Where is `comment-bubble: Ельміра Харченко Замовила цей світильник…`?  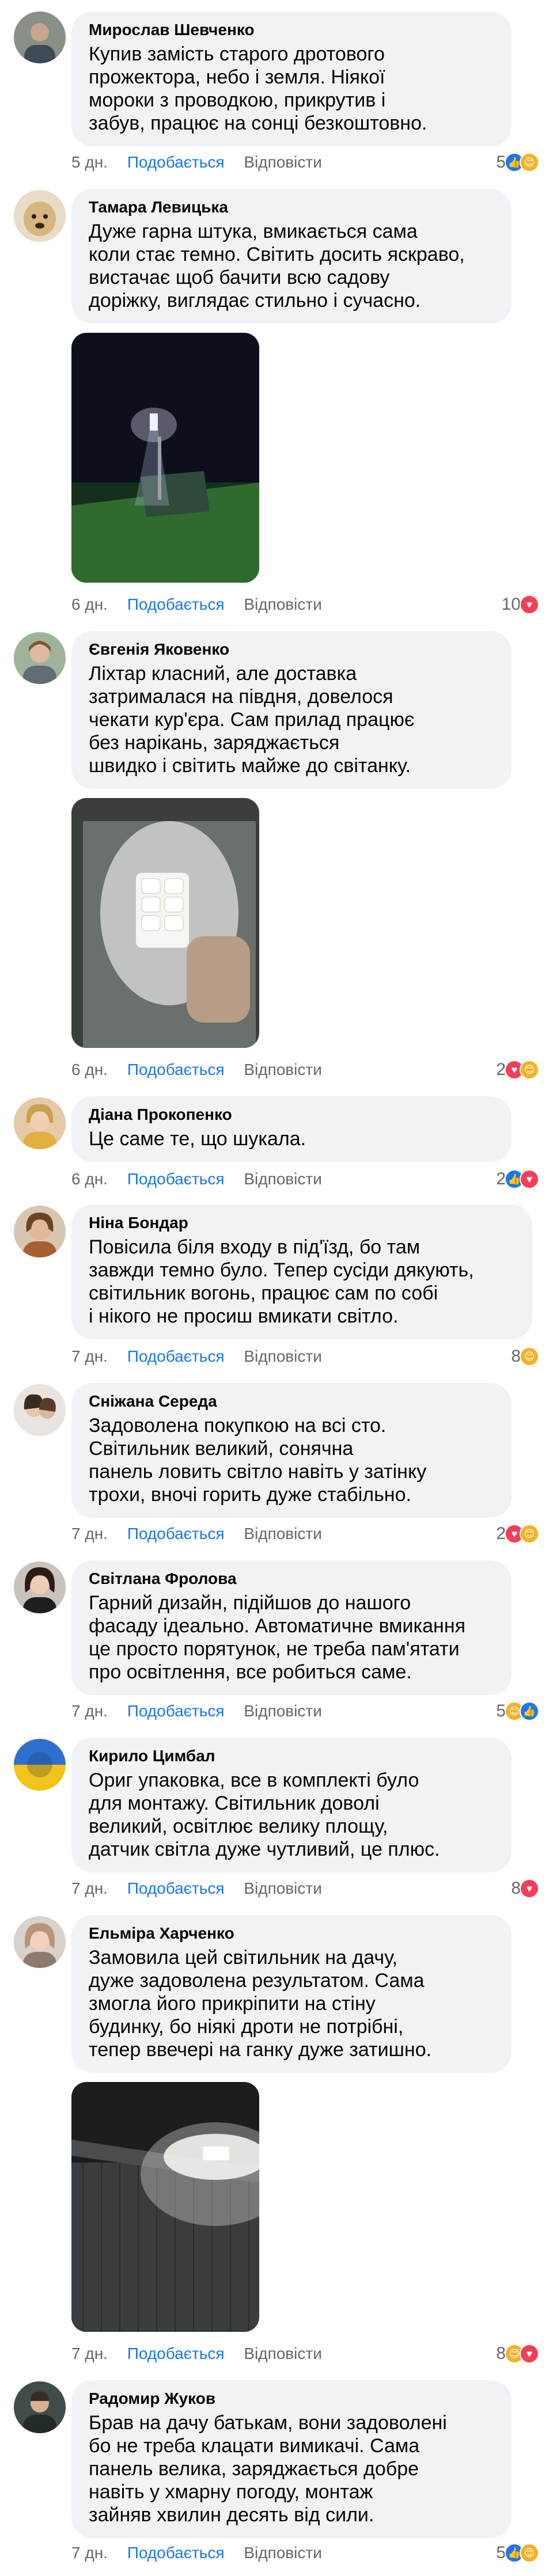 comment-bubble: Ельміра Харченко Замовила цей світильник… is located at coordinates (291, 1994).